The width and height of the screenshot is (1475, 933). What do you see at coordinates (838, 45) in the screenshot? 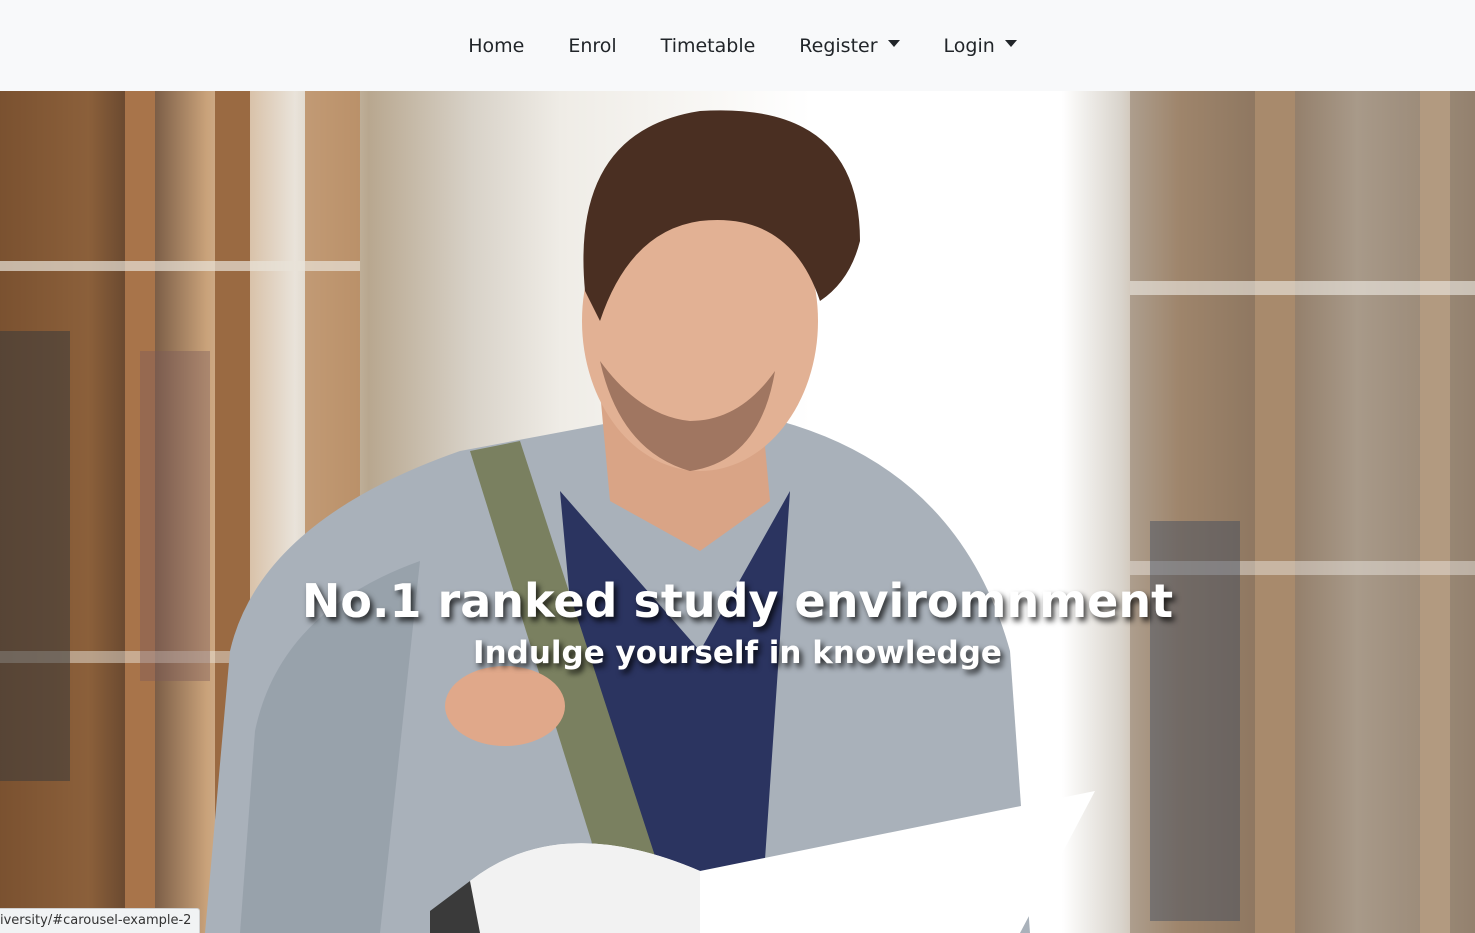
I see `nav-item-label: Register` at bounding box center [838, 45].